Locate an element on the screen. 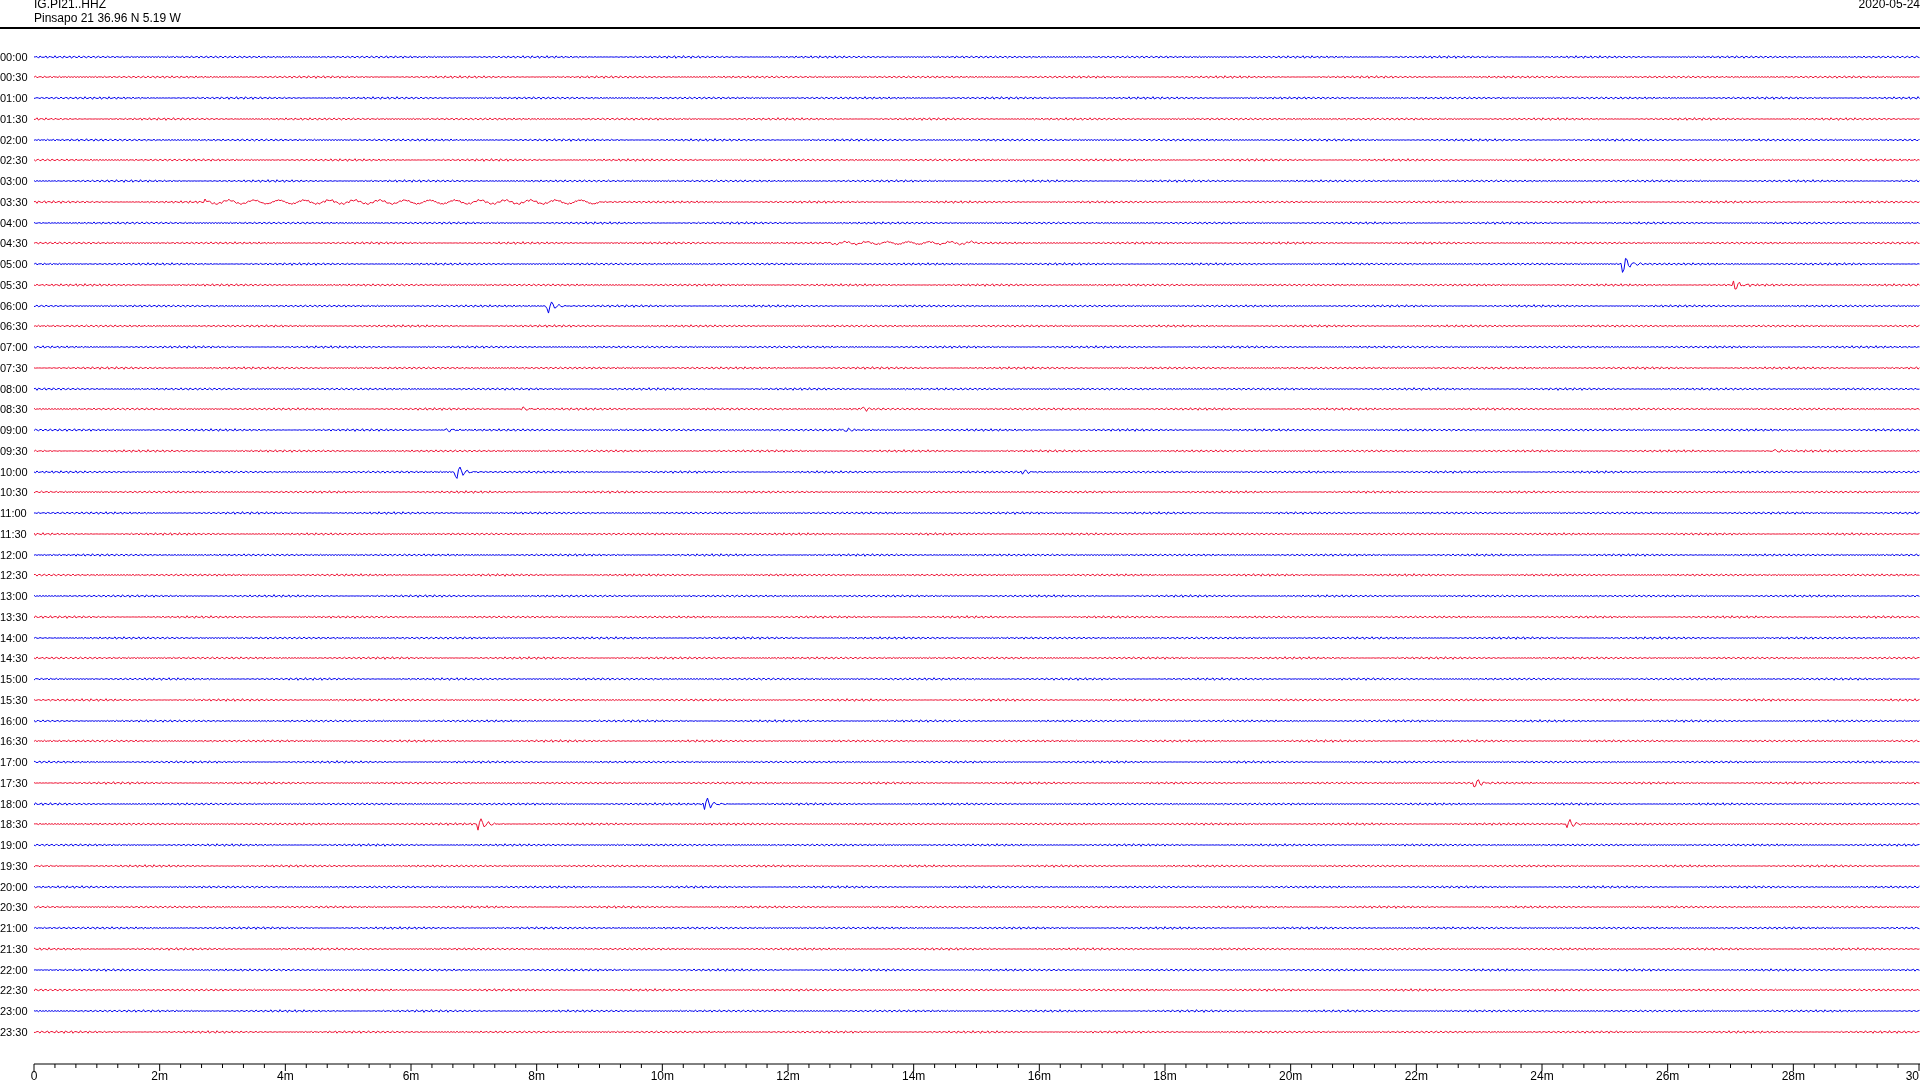 The image size is (1920, 1080). time-label: 12:30 is located at coordinates (14, 575).